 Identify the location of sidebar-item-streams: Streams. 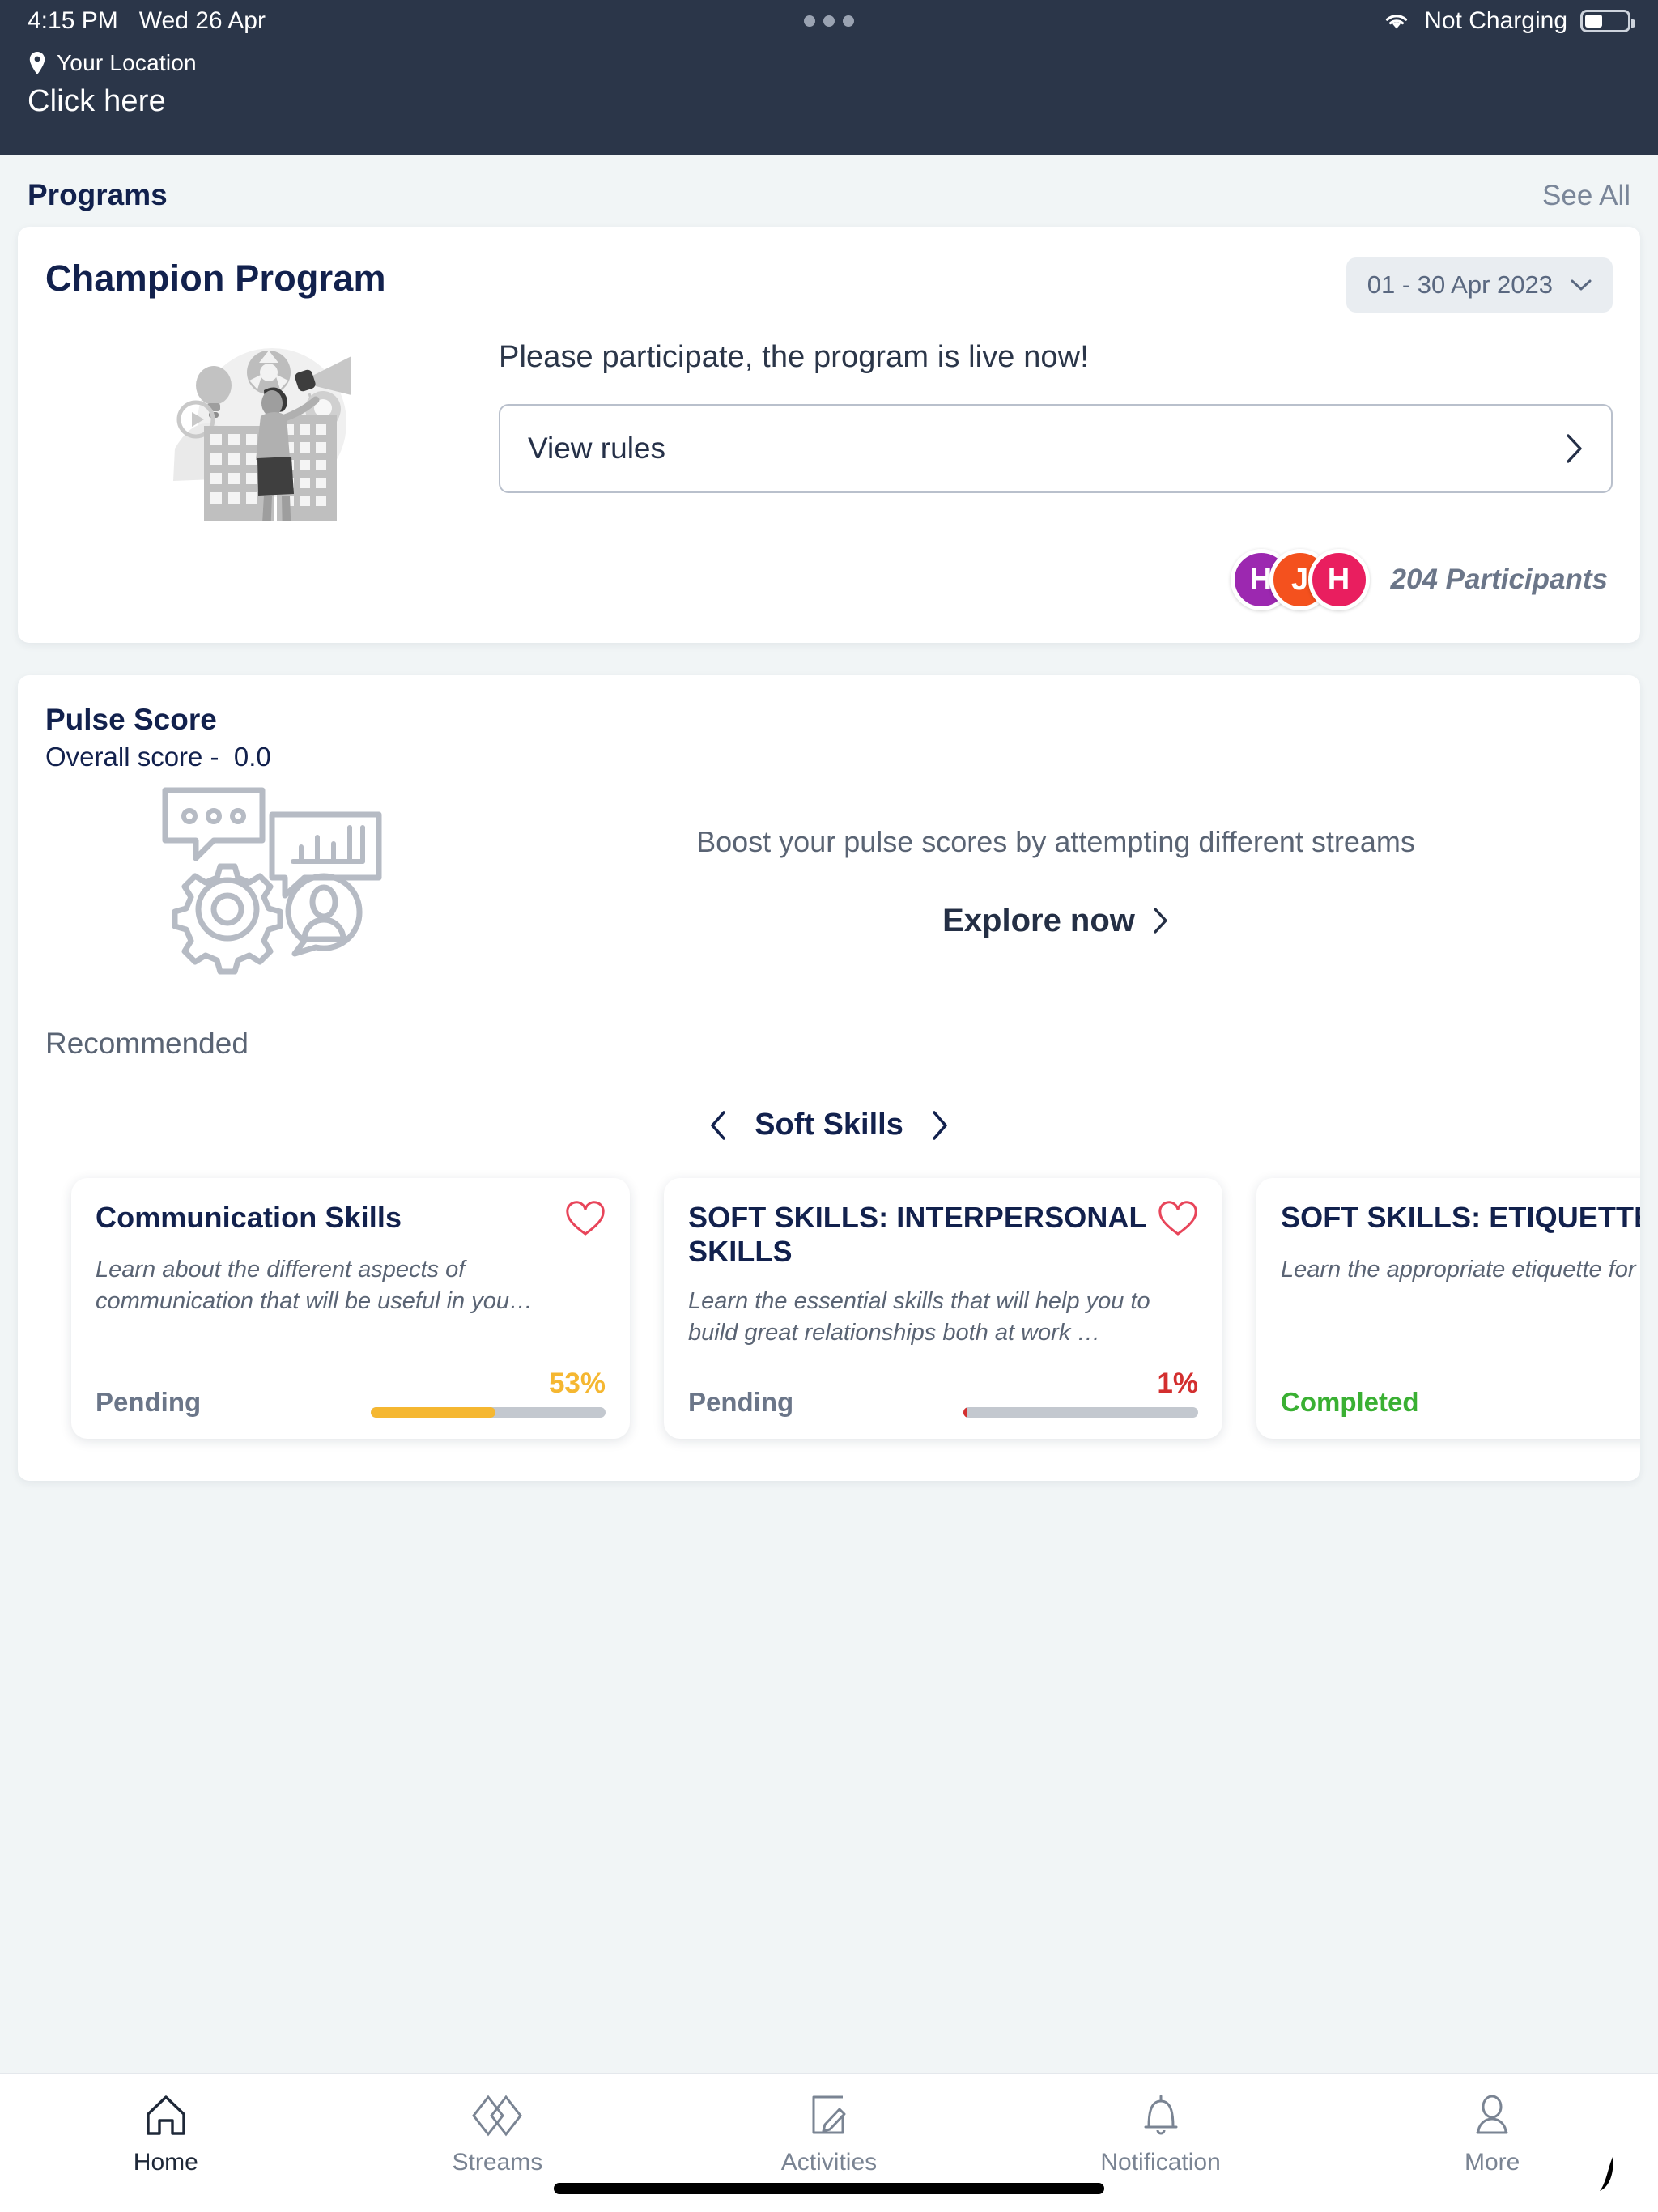
(498, 2135).